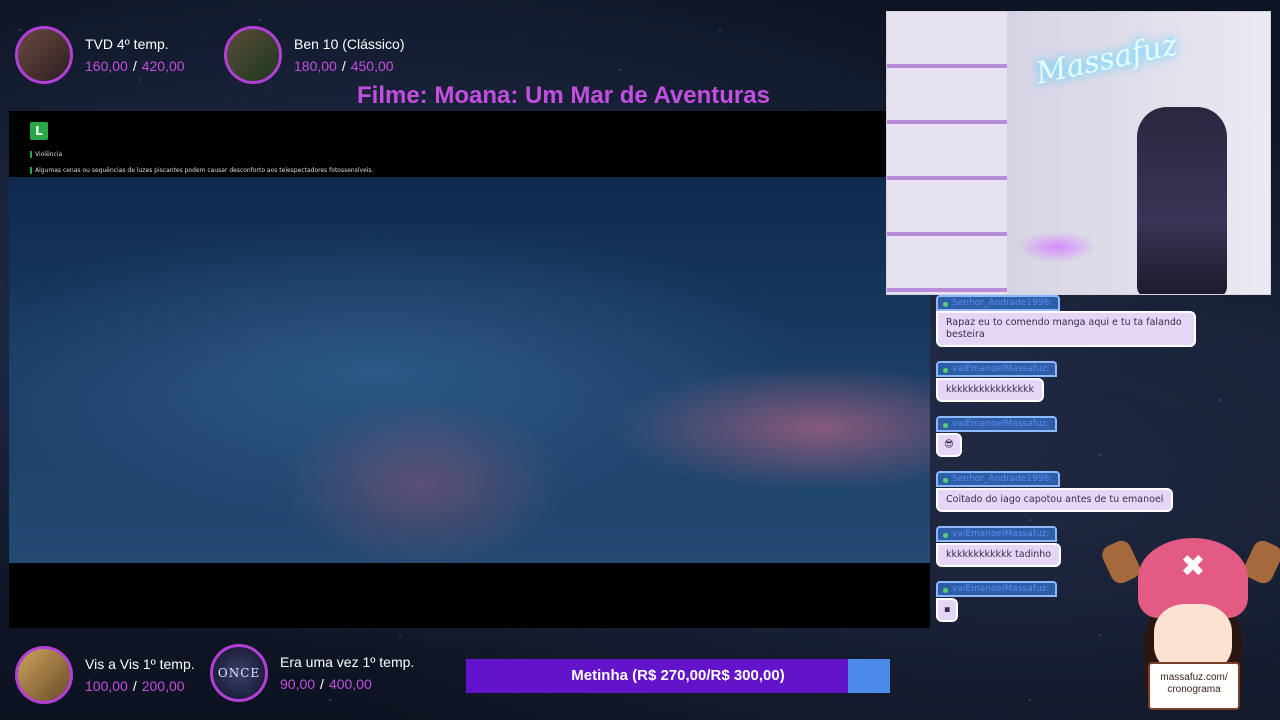 This screenshot has width=1280, height=720. I want to click on antler-left, so click(1121, 562).